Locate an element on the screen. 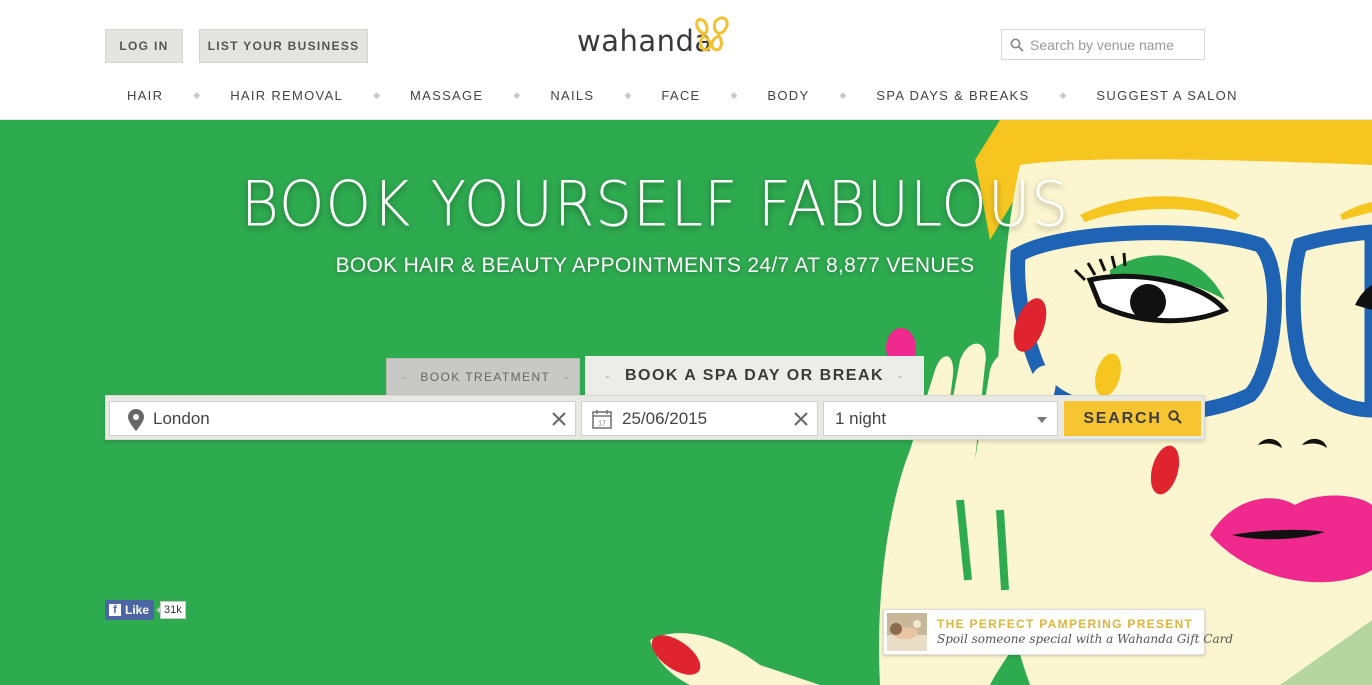  nav-item-spa-days-breaks: SPA DAYS & BREAKS is located at coordinates (952, 95).